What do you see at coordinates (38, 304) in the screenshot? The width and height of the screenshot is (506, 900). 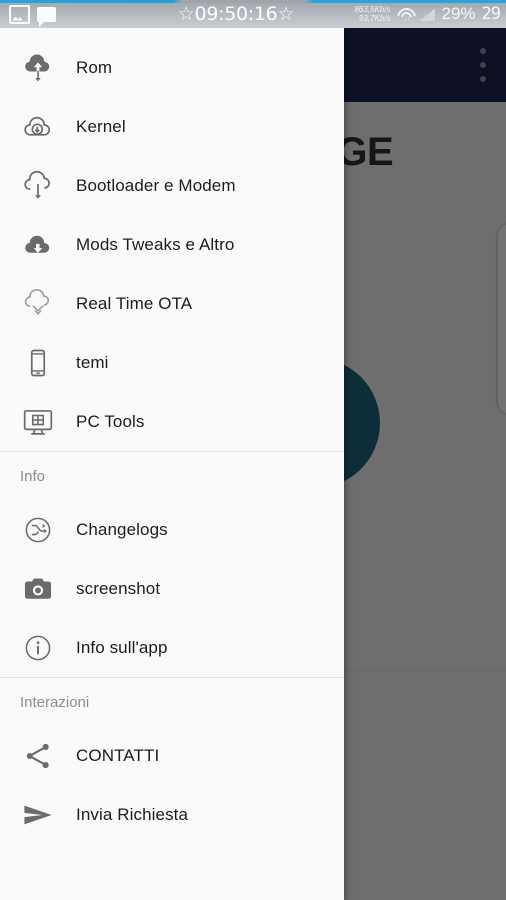 I see `cloud-ota-icon` at bounding box center [38, 304].